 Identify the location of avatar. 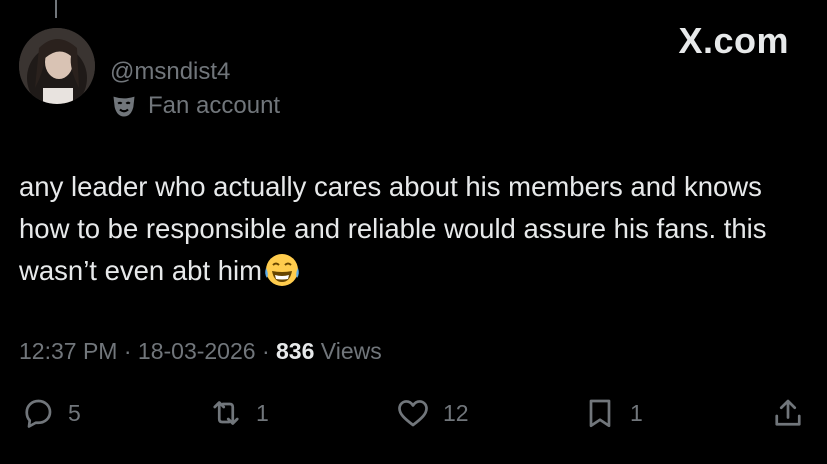
(57, 66).